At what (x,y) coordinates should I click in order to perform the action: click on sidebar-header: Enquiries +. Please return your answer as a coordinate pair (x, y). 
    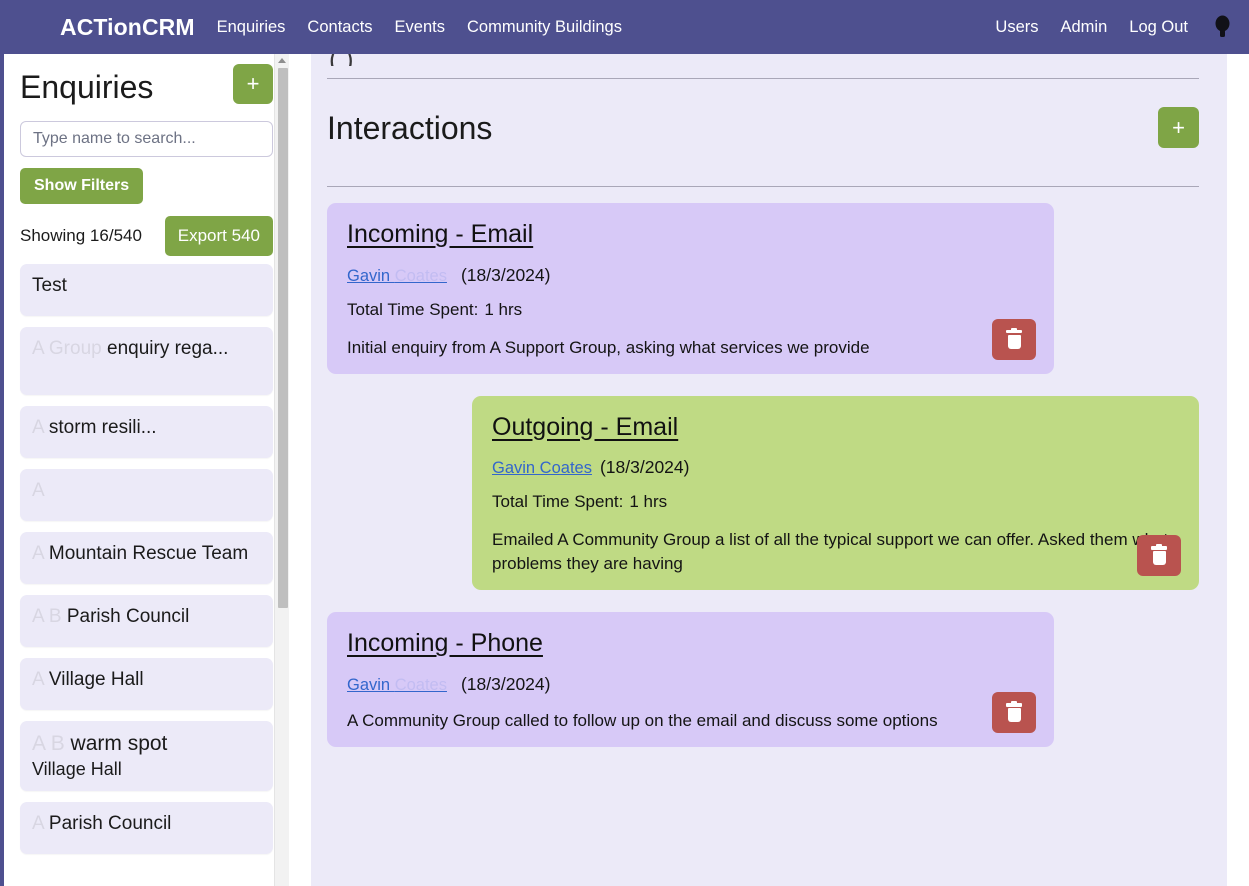
    Looking at the image, I should click on (146, 84).